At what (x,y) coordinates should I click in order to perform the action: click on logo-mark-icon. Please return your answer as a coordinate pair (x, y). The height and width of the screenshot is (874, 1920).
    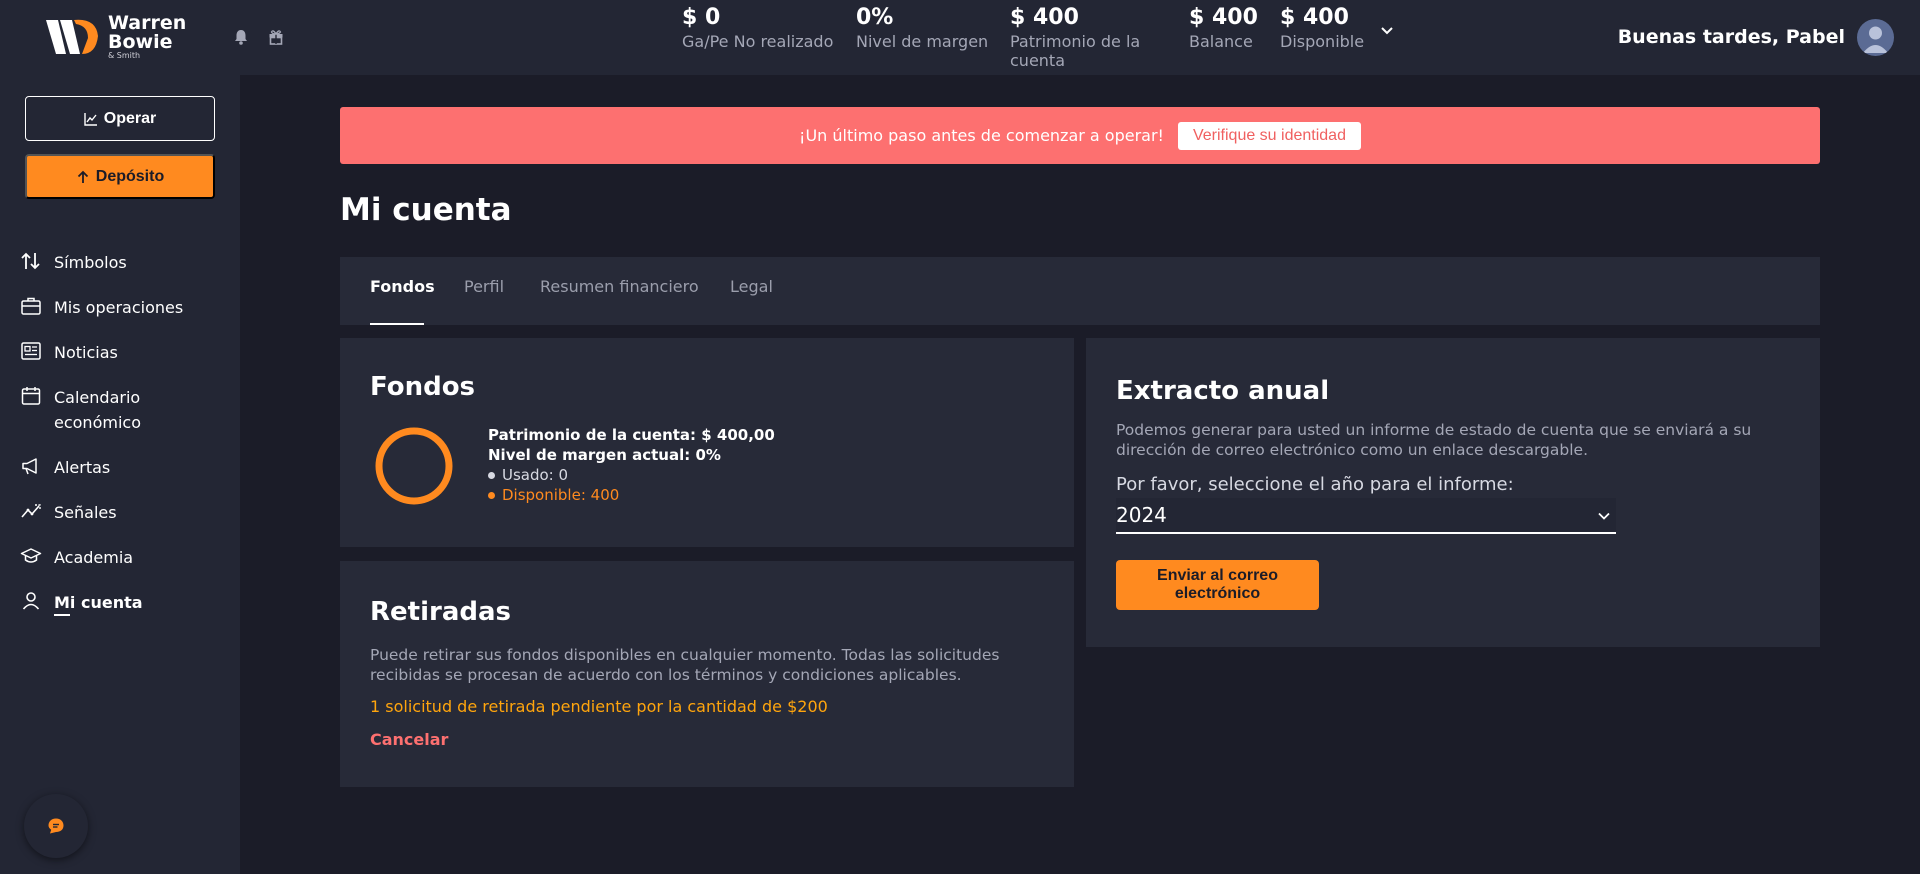
    Looking at the image, I should click on (72, 36).